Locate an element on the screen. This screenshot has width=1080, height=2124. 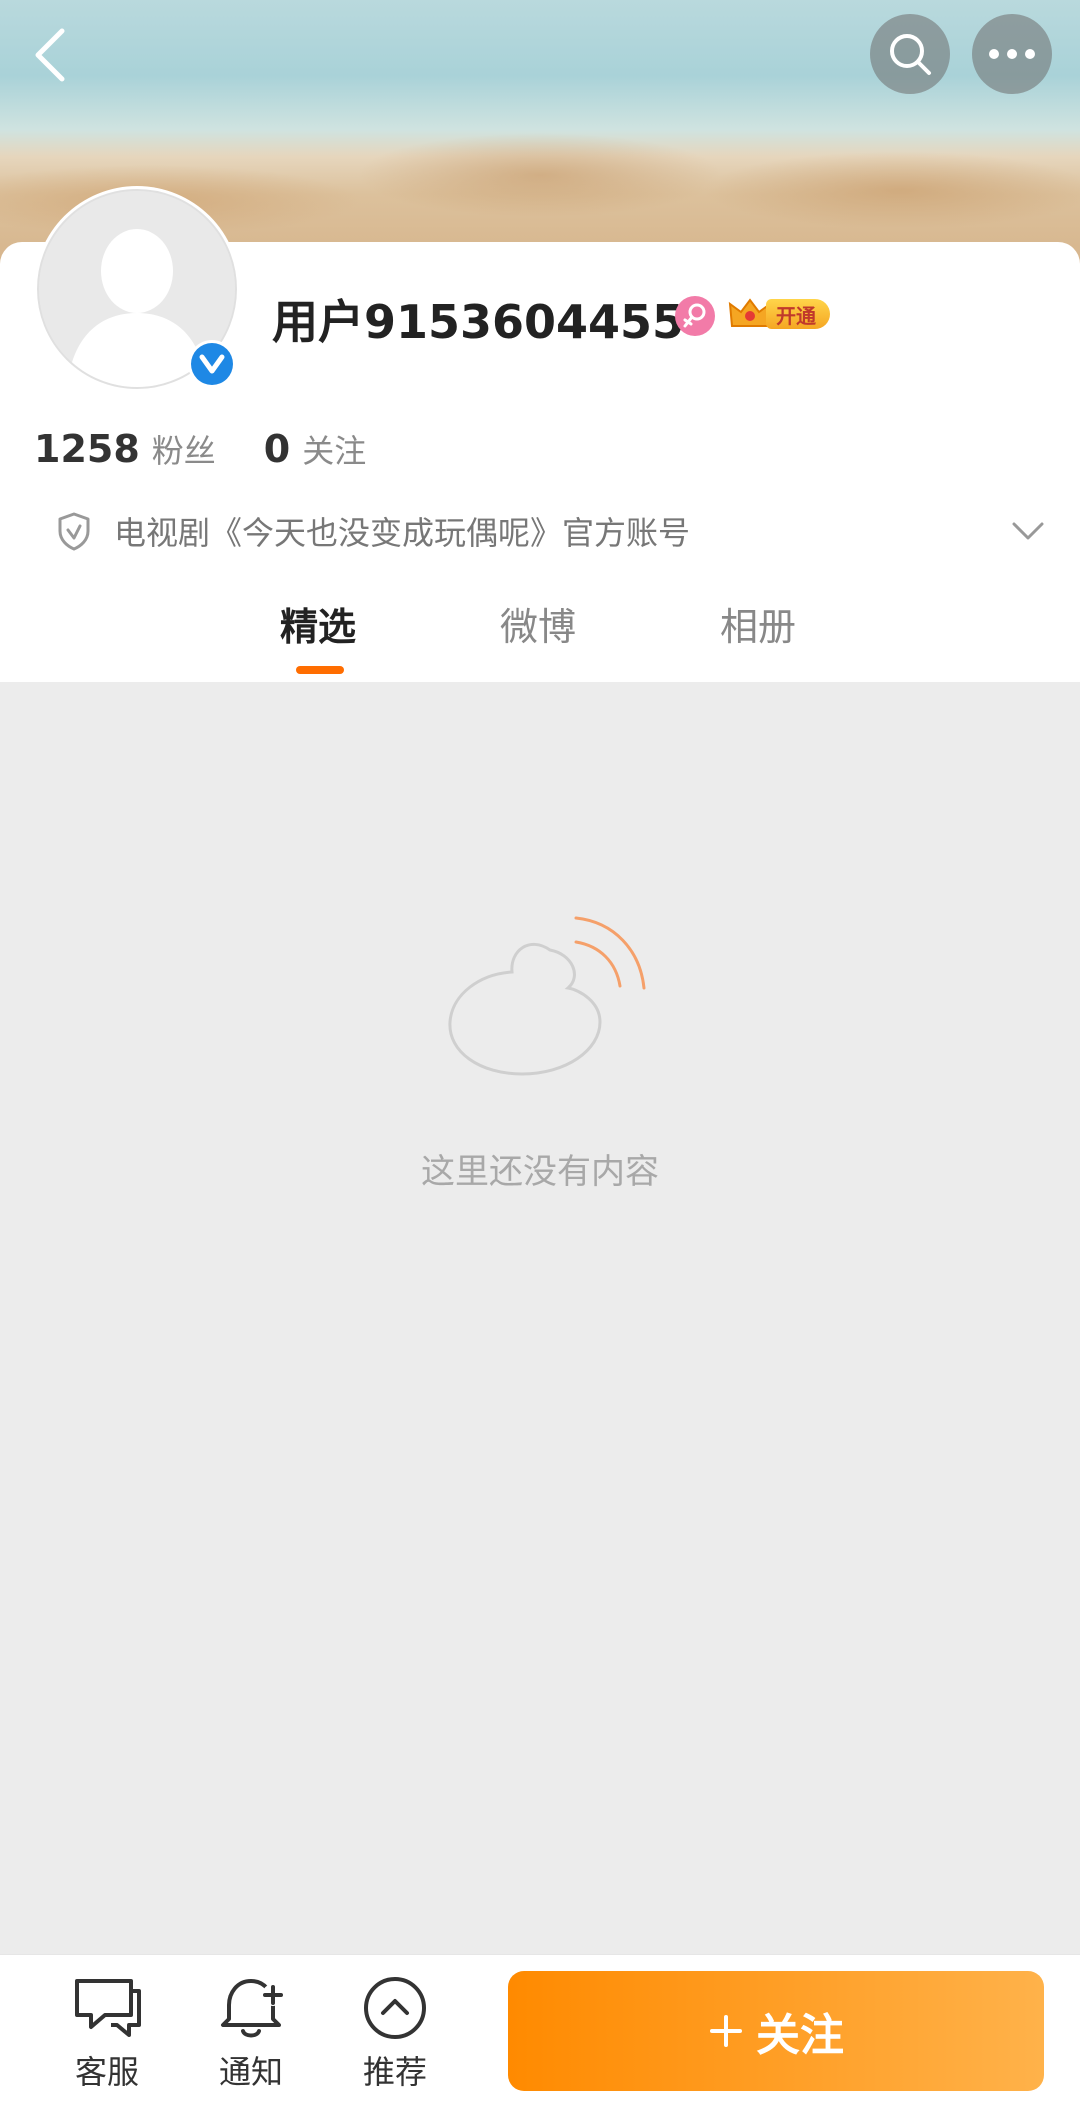
plus-icon is located at coordinates (726, 2031).